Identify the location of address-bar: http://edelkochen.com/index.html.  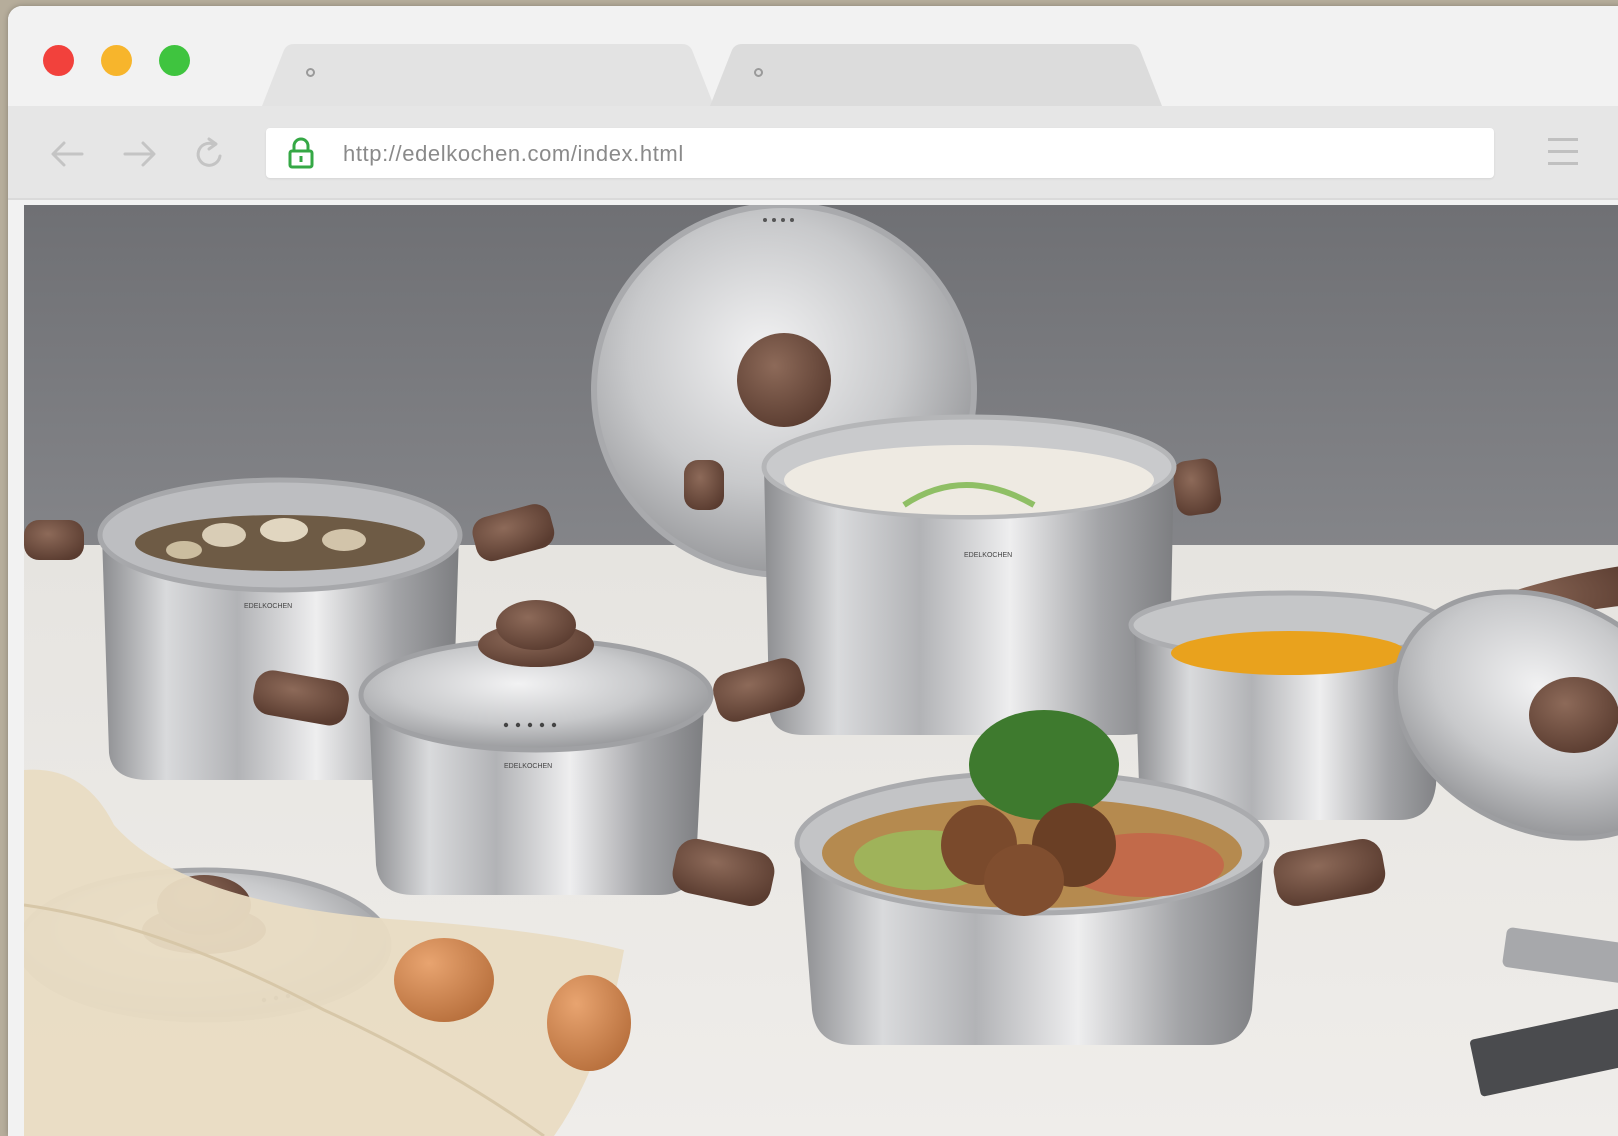
(880, 153).